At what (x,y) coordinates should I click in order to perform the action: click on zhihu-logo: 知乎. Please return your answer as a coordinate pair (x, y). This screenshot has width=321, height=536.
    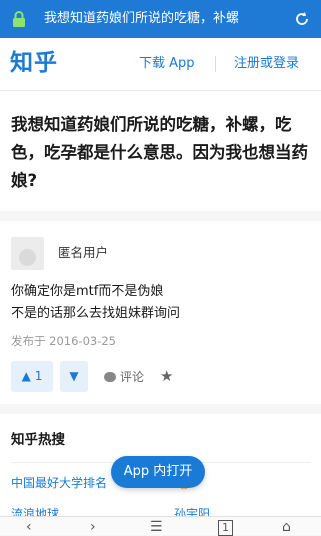
    Looking at the image, I should click on (34, 63).